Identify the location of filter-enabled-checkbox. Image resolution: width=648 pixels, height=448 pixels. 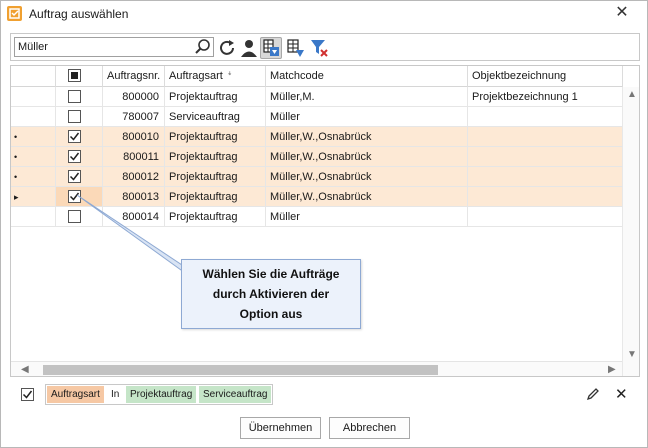
(27, 394).